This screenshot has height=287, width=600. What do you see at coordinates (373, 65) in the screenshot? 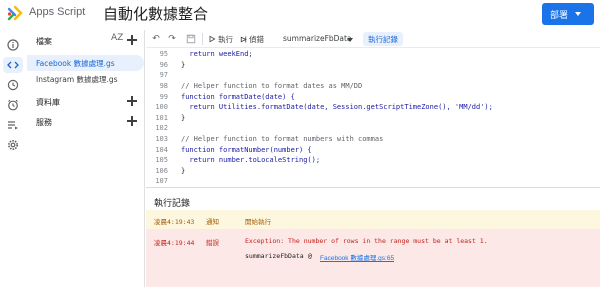
I see `code-line: 96 }` at bounding box center [373, 65].